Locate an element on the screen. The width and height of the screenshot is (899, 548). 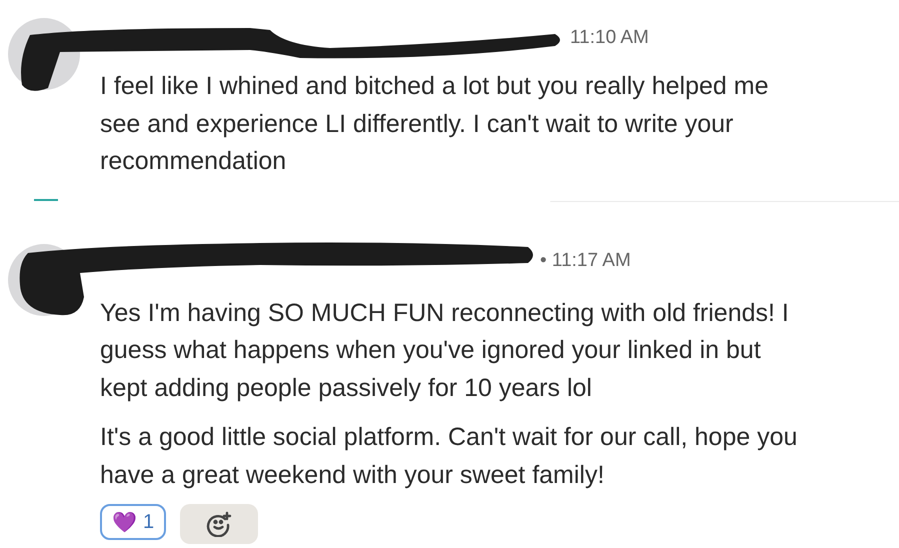
smiley-plus-icon is located at coordinates (219, 524).